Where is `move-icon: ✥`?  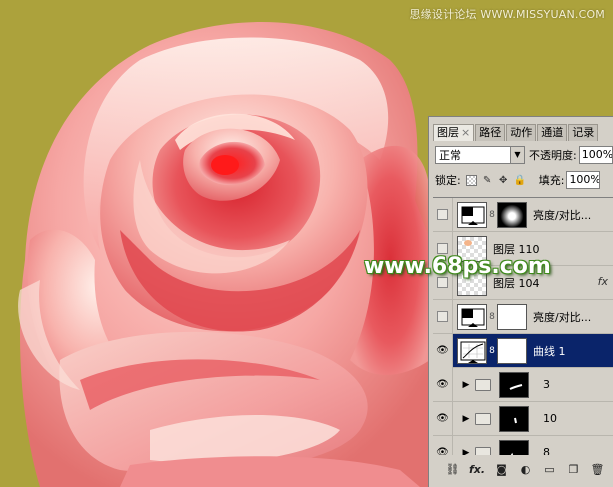 move-icon: ✥ is located at coordinates (503, 180).